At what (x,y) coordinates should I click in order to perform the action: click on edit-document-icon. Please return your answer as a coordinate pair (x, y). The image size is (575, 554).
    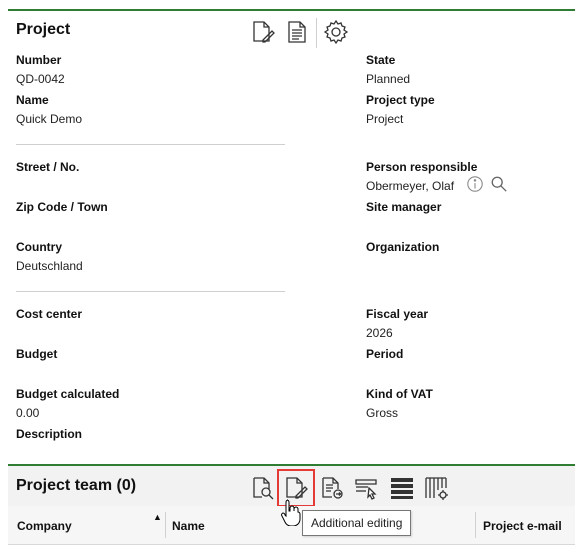
    Looking at the image, I should click on (263, 32).